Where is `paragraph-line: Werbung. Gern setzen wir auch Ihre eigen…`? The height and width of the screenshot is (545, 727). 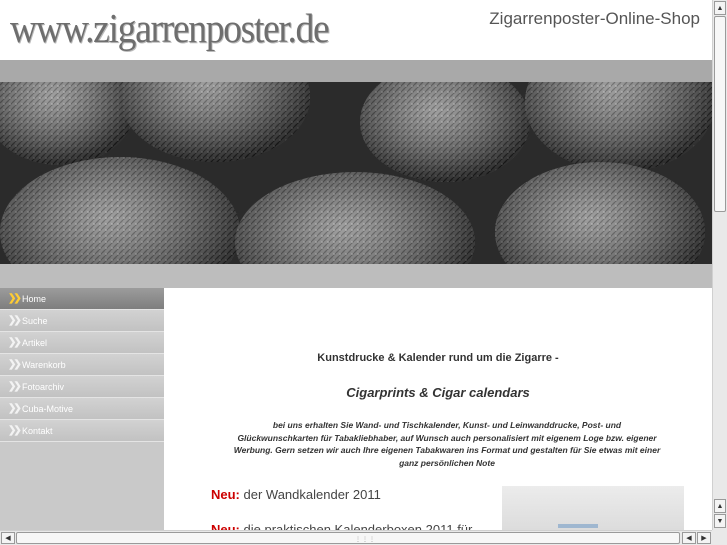
paragraph-line: Werbung. Gern setzen wir auch Ihre eigen… is located at coordinates (447, 450).